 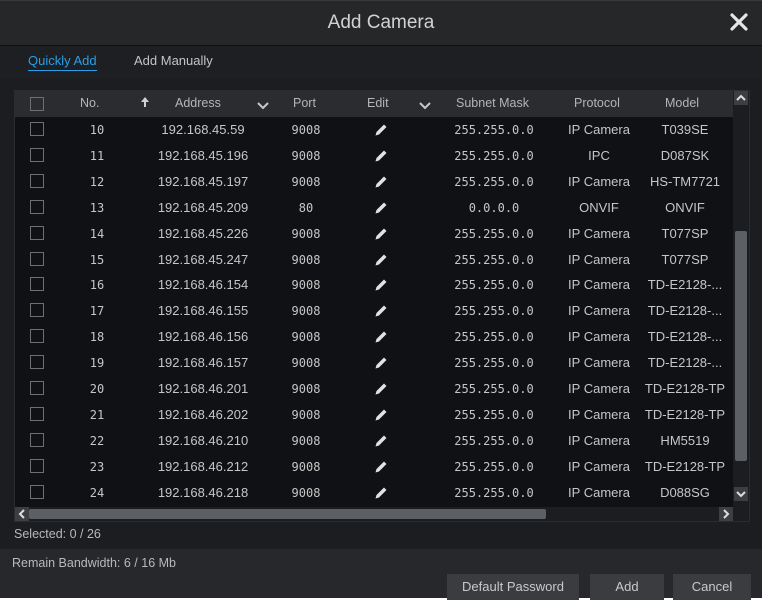 I want to click on cell-port: 80, so click(x=306, y=207).